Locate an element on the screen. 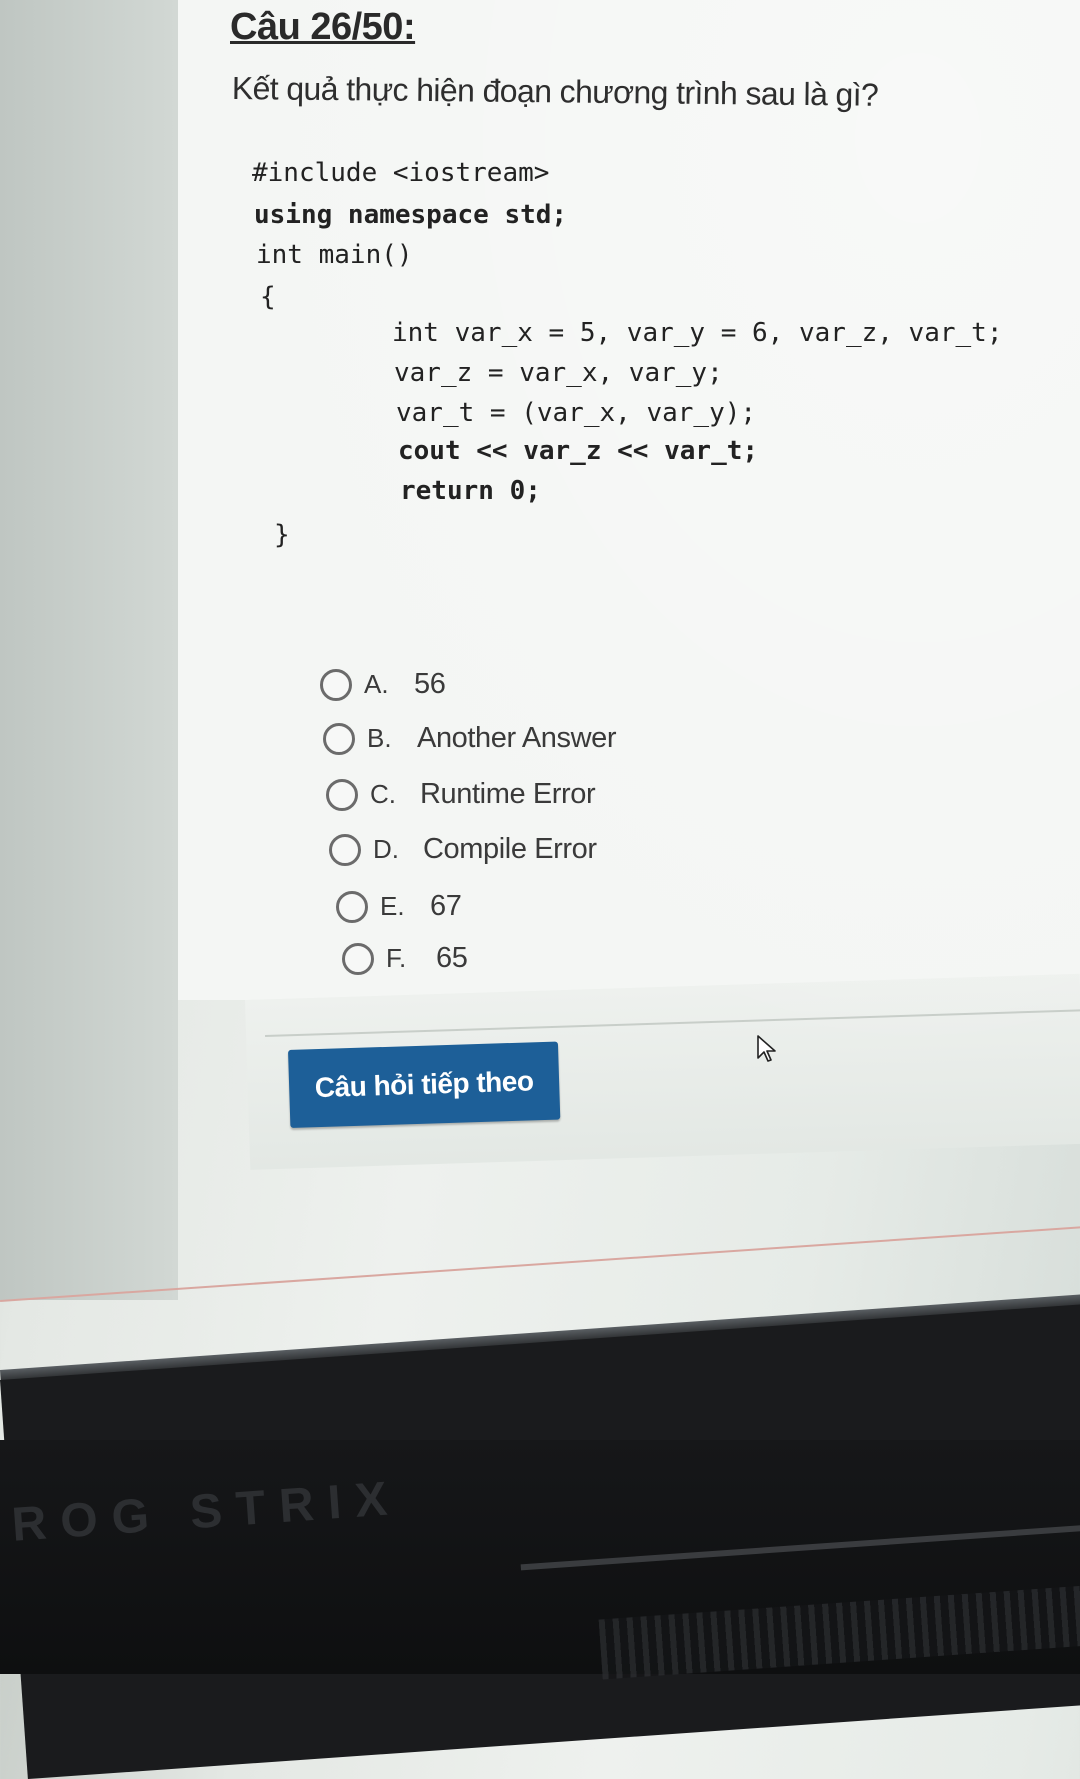  answer-option-c: C. Runtime Error is located at coordinates (461, 794).